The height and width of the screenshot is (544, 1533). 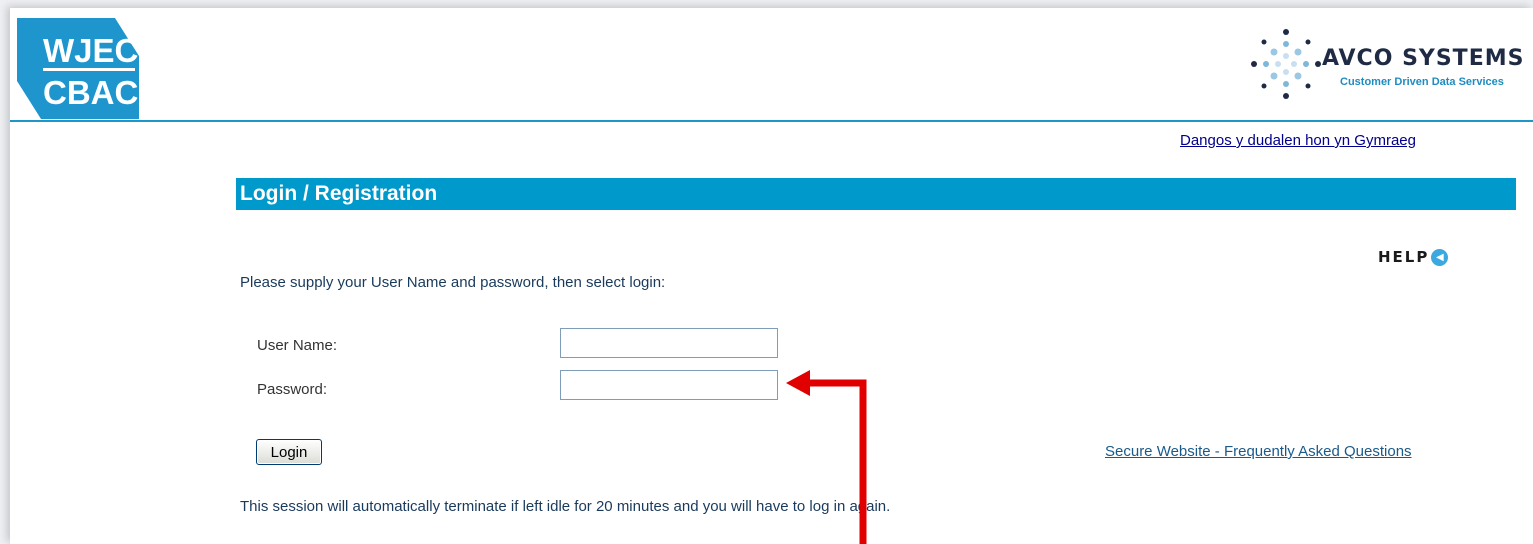 I want to click on welsh-language-link: Dangos y dudalen hon yn Gymraeg, so click(x=1298, y=140).